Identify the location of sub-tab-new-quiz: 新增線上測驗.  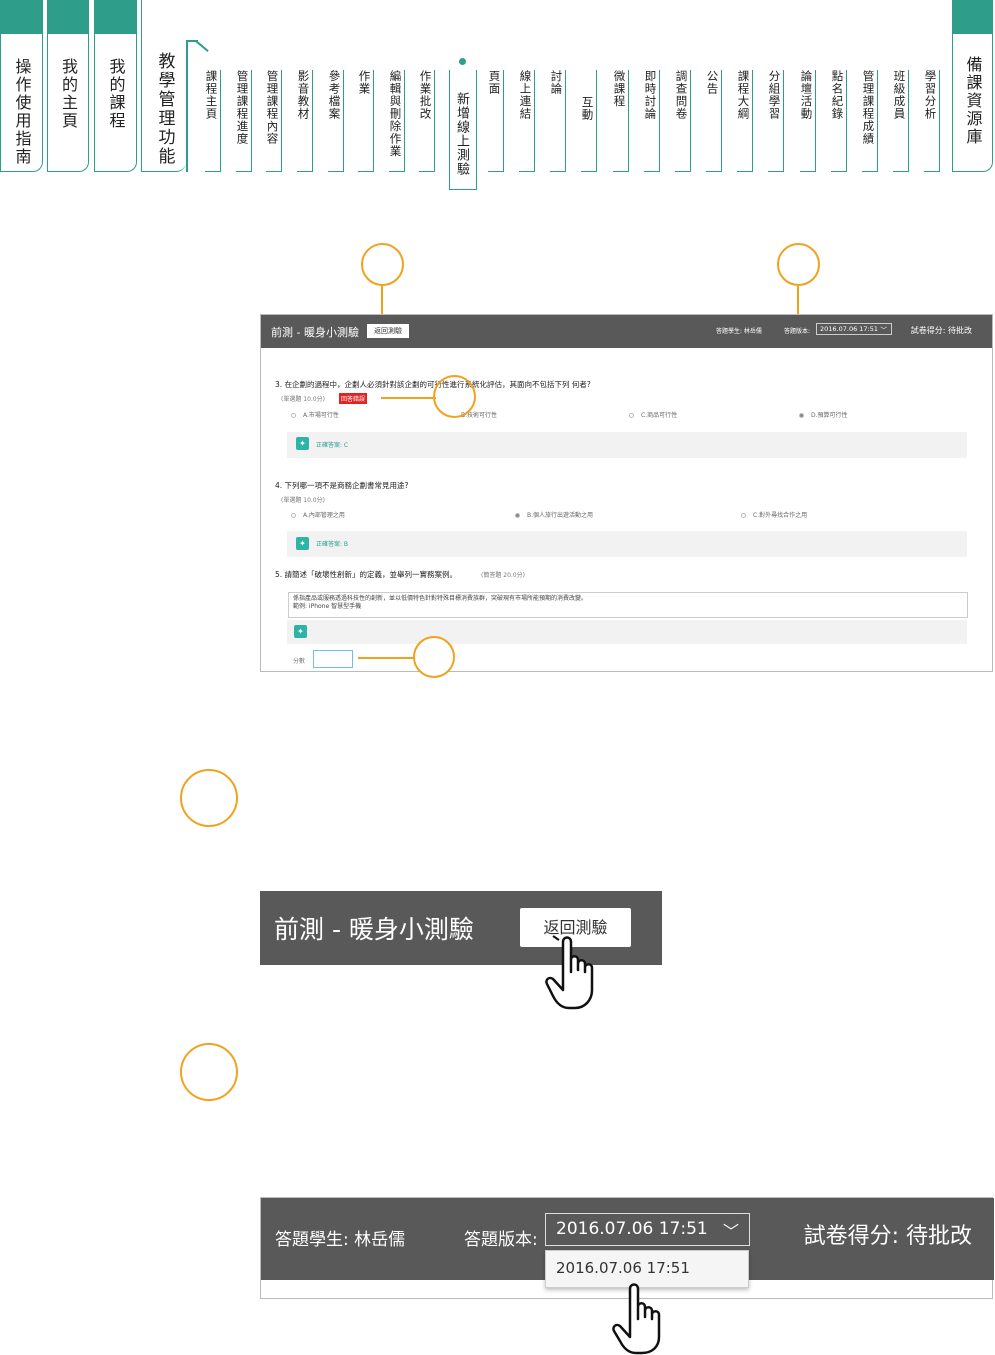
(463, 130).